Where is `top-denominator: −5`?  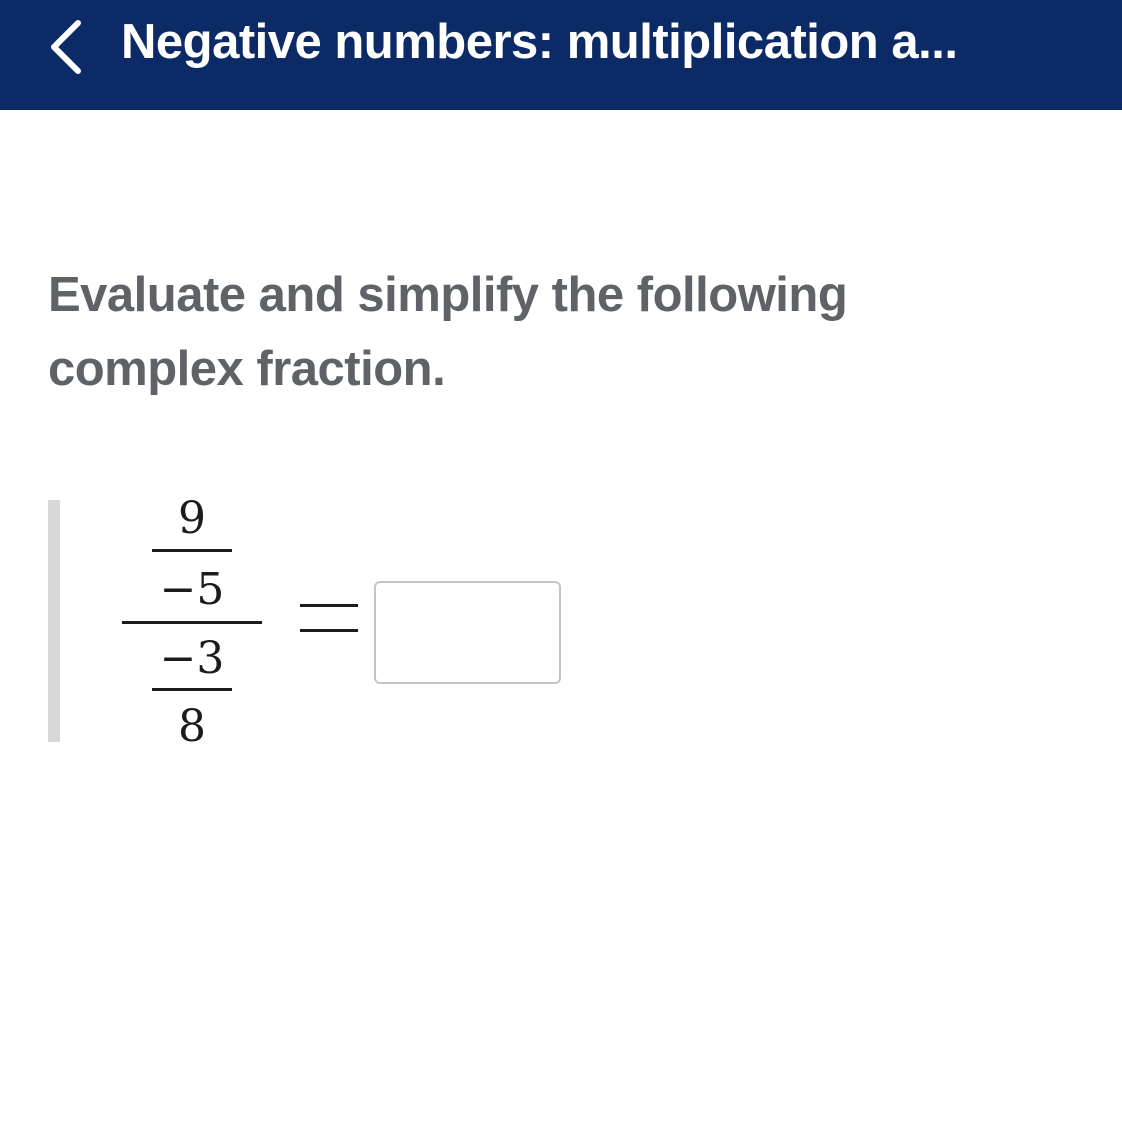
top-denominator: −5 is located at coordinates (192, 589).